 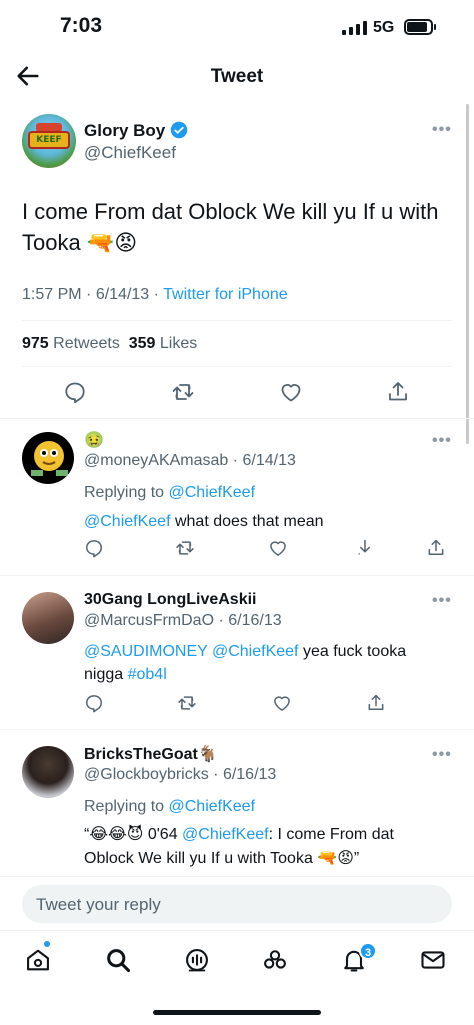 What do you see at coordinates (86, 343) in the screenshot?
I see `retweets-label: Retweets` at bounding box center [86, 343].